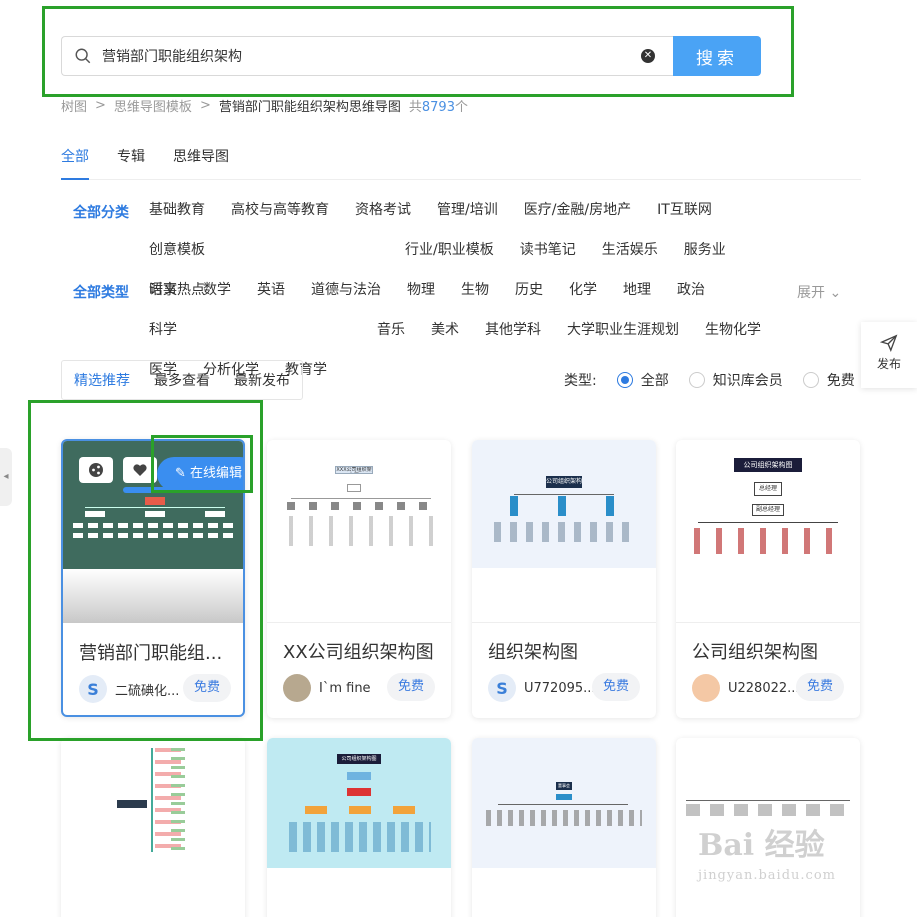 This screenshot has height=917, width=917. What do you see at coordinates (359, 803) in the screenshot?
I see `card-thumbnail: 公司组织架构图` at bounding box center [359, 803].